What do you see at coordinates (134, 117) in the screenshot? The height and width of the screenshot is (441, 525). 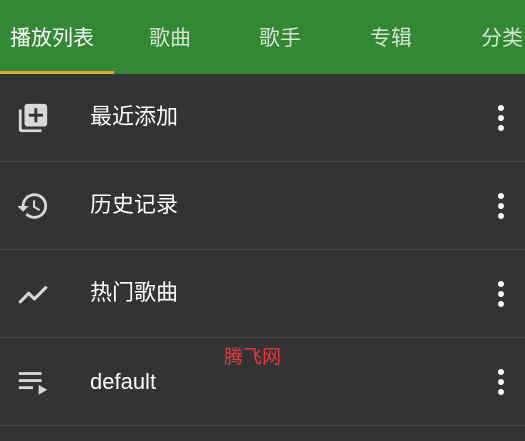 I see `playlist-label: 最近添加` at bounding box center [134, 117].